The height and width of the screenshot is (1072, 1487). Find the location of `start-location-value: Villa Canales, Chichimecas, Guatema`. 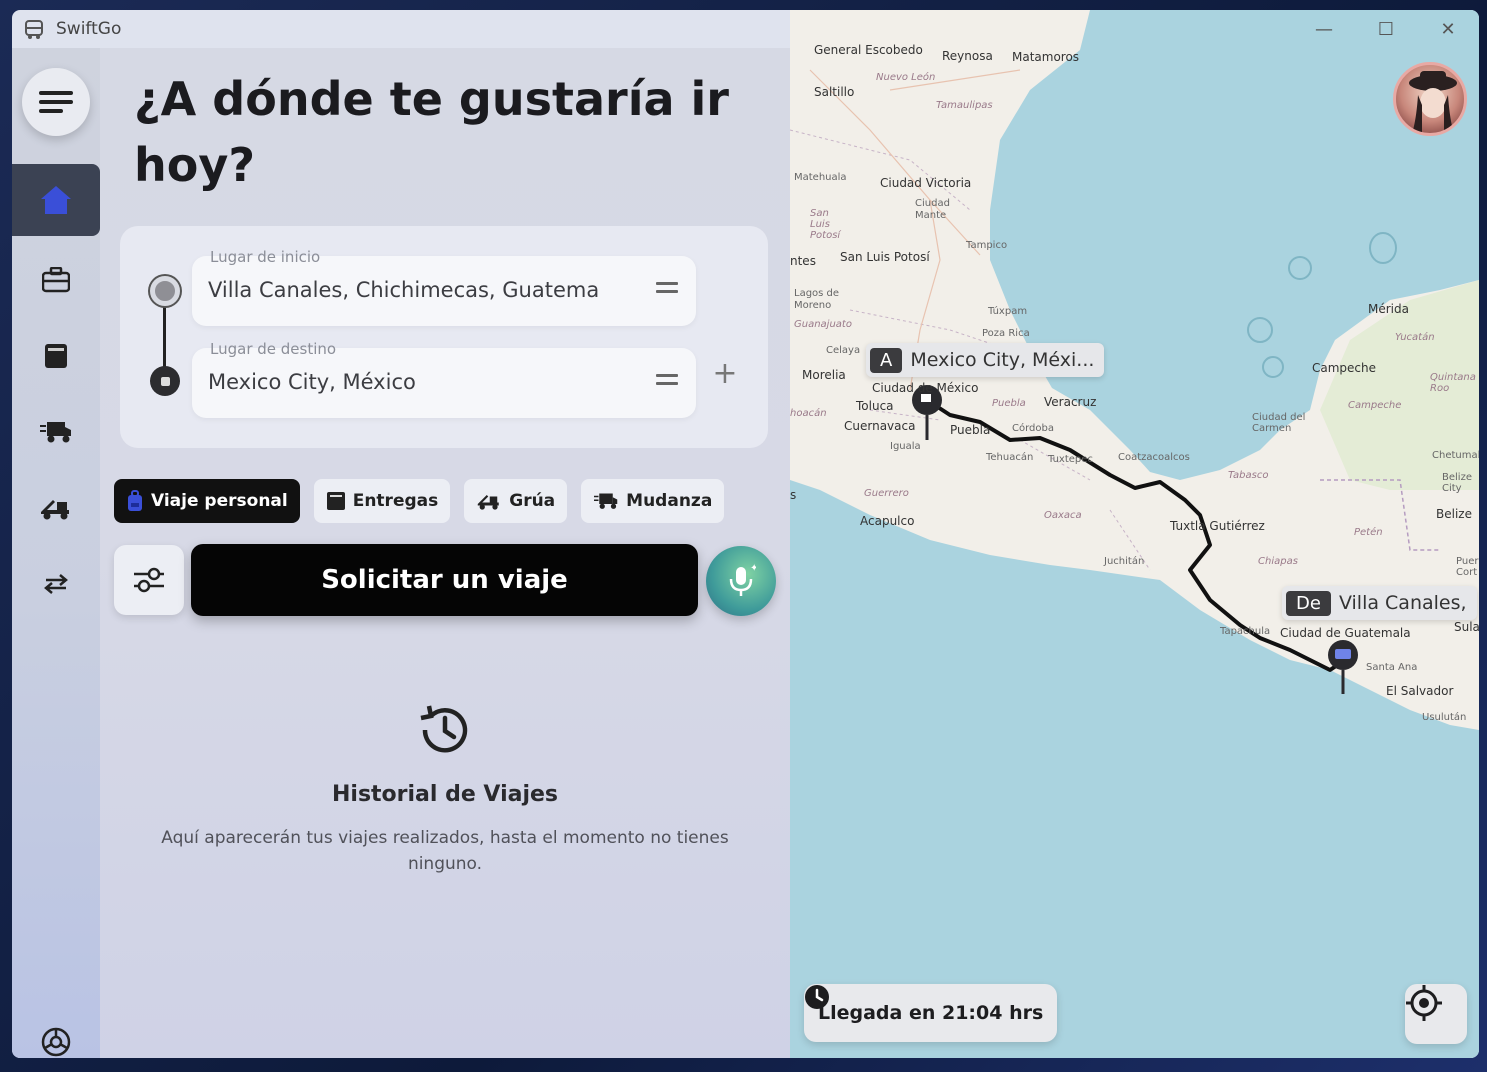

start-location-value: Villa Canales, Chichimecas, Guatema is located at coordinates (423, 290).